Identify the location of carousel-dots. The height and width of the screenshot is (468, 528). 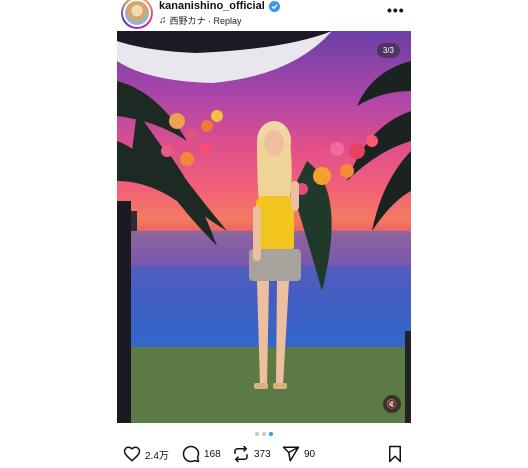
(264, 434).